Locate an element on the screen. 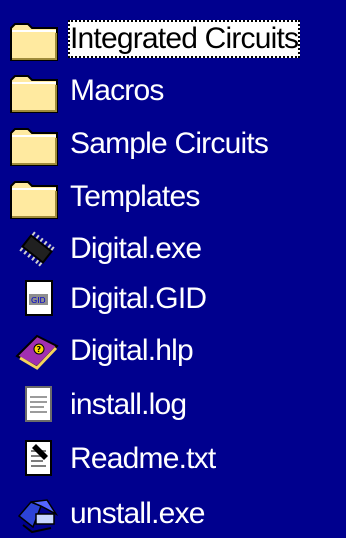 This screenshot has width=346, height=538. file-item-digital-gid: GID Digital.GID is located at coordinates (108, 299).